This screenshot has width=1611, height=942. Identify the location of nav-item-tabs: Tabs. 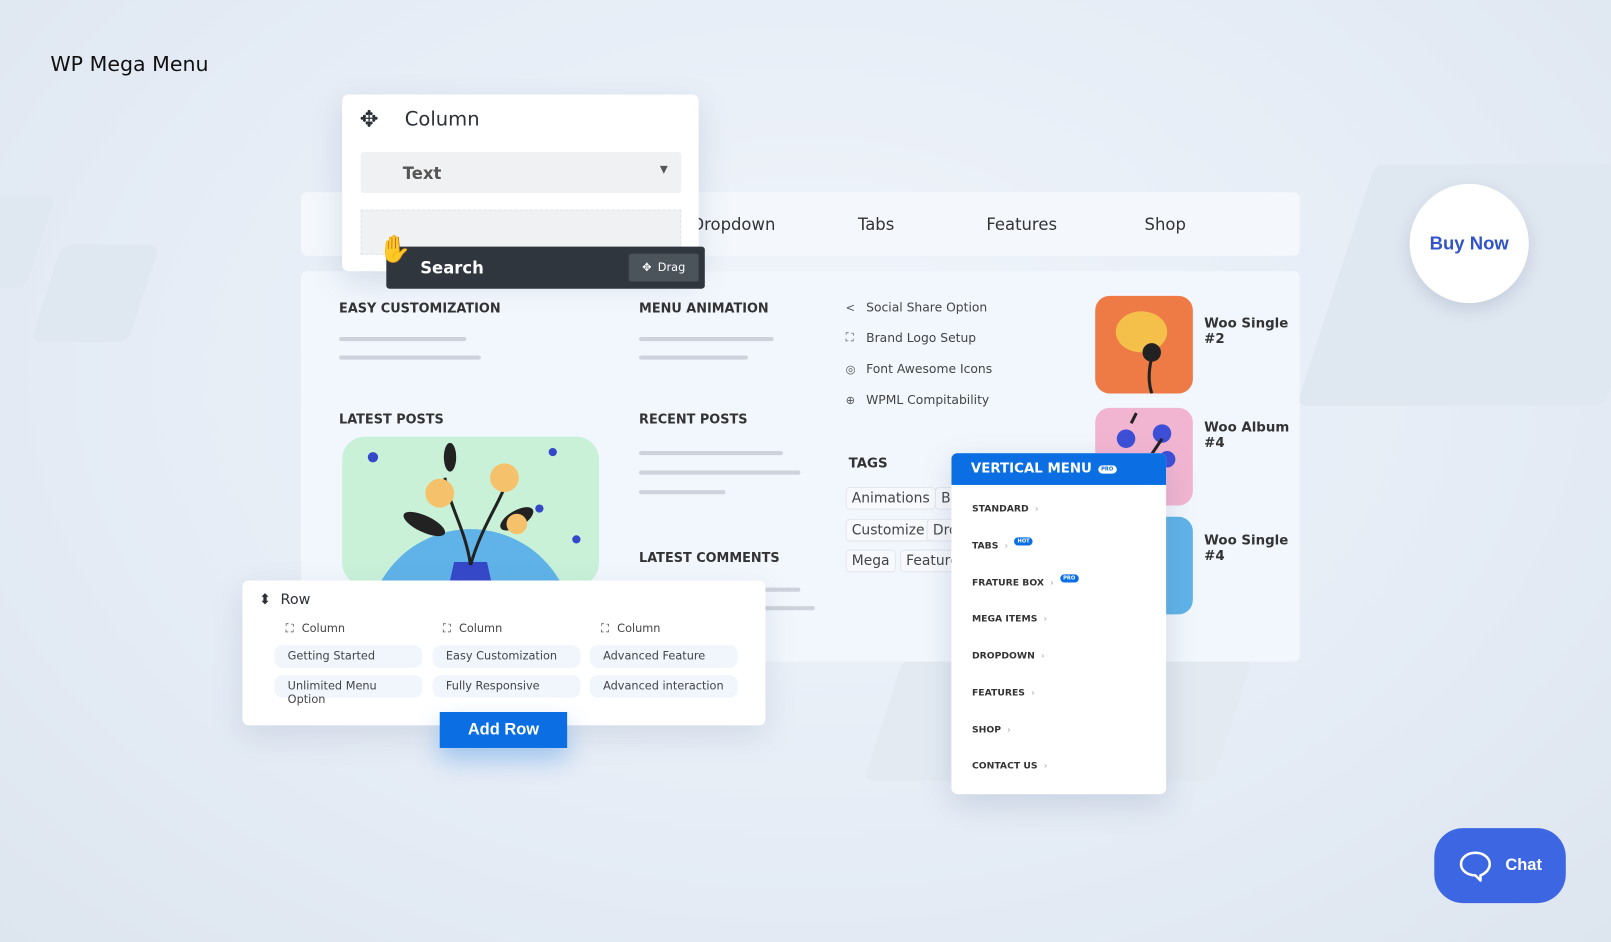
(876, 225).